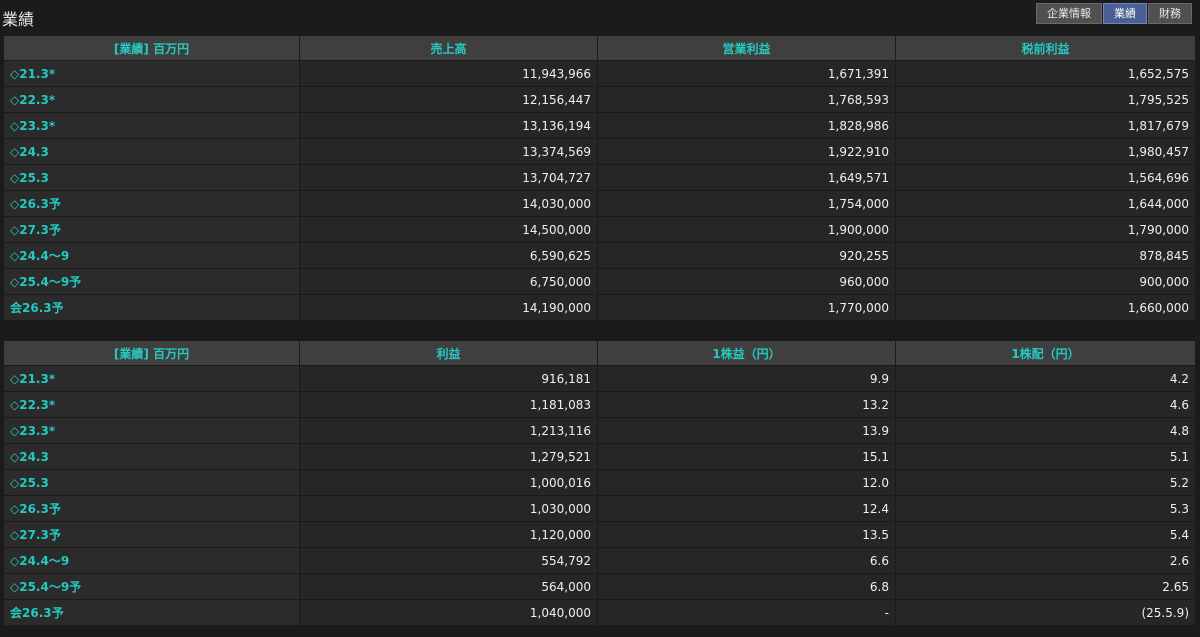  Describe the element at coordinates (448, 73) in the screenshot. I see `value-cell: 11,943,966` at that location.